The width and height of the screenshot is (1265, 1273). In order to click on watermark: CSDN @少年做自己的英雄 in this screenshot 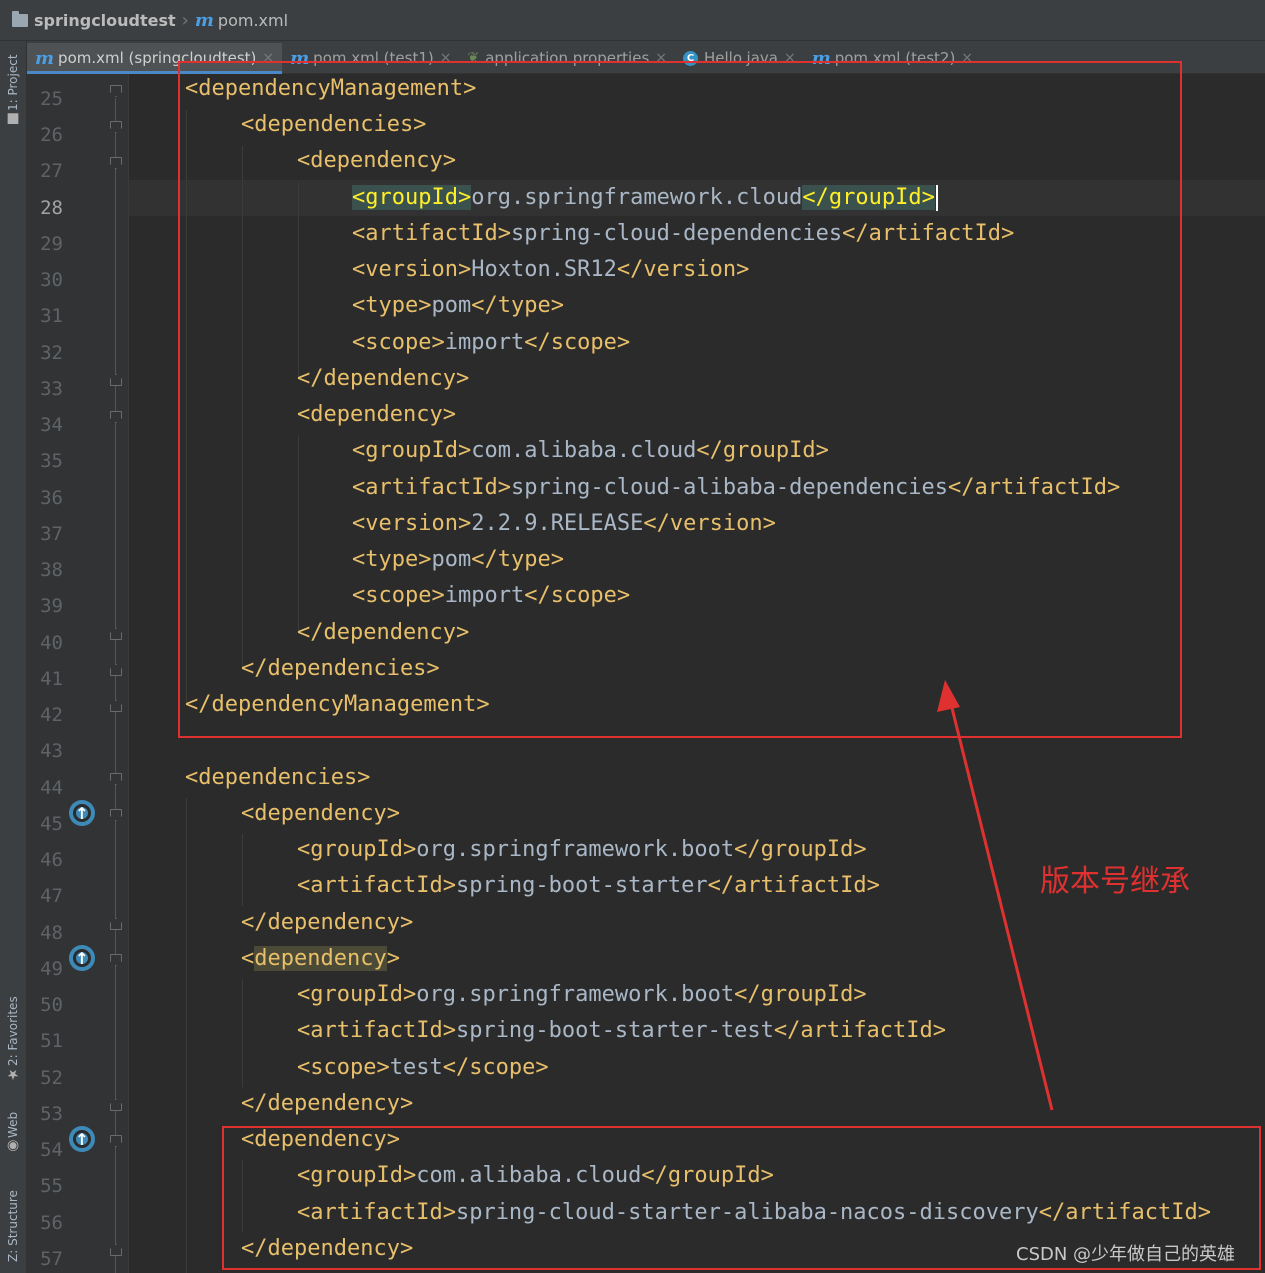, I will do `click(1126, 1254)`.